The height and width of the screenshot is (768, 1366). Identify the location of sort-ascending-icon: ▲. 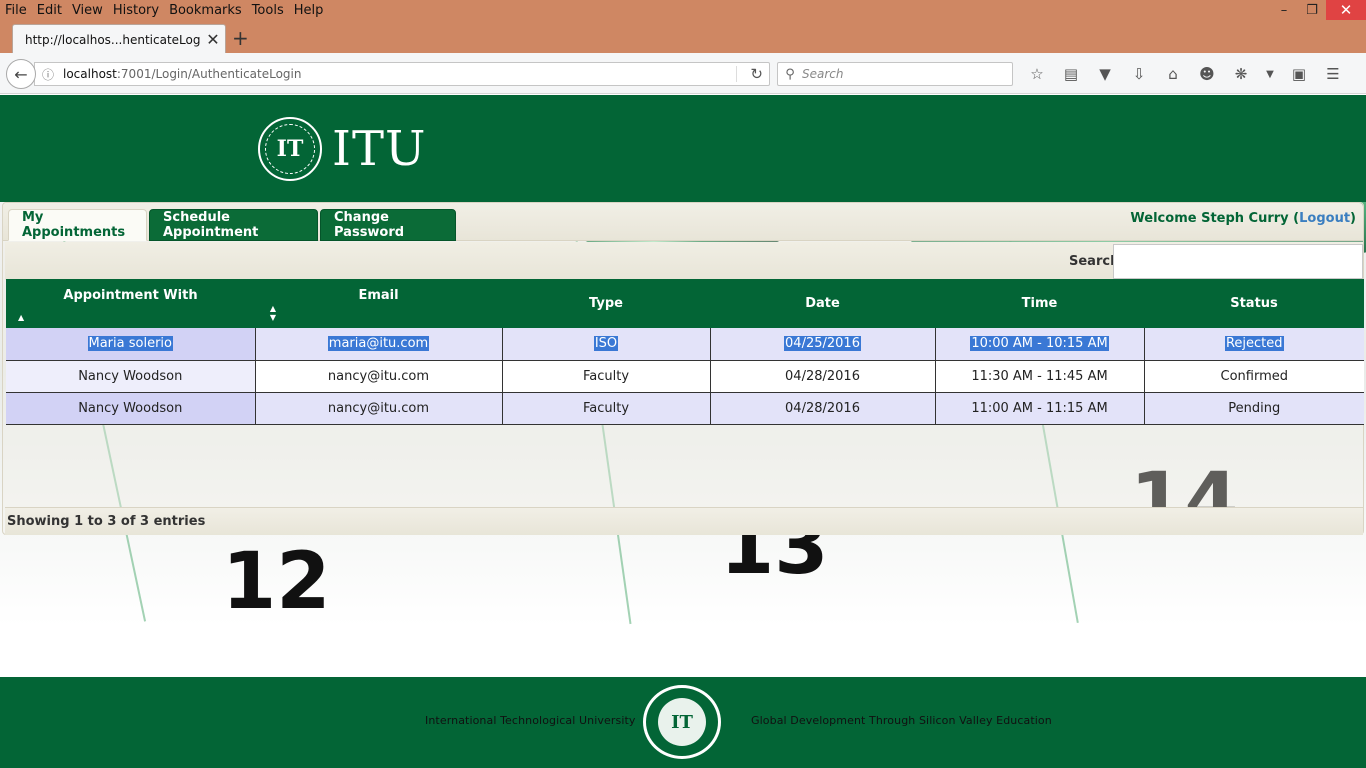
(21, 317).